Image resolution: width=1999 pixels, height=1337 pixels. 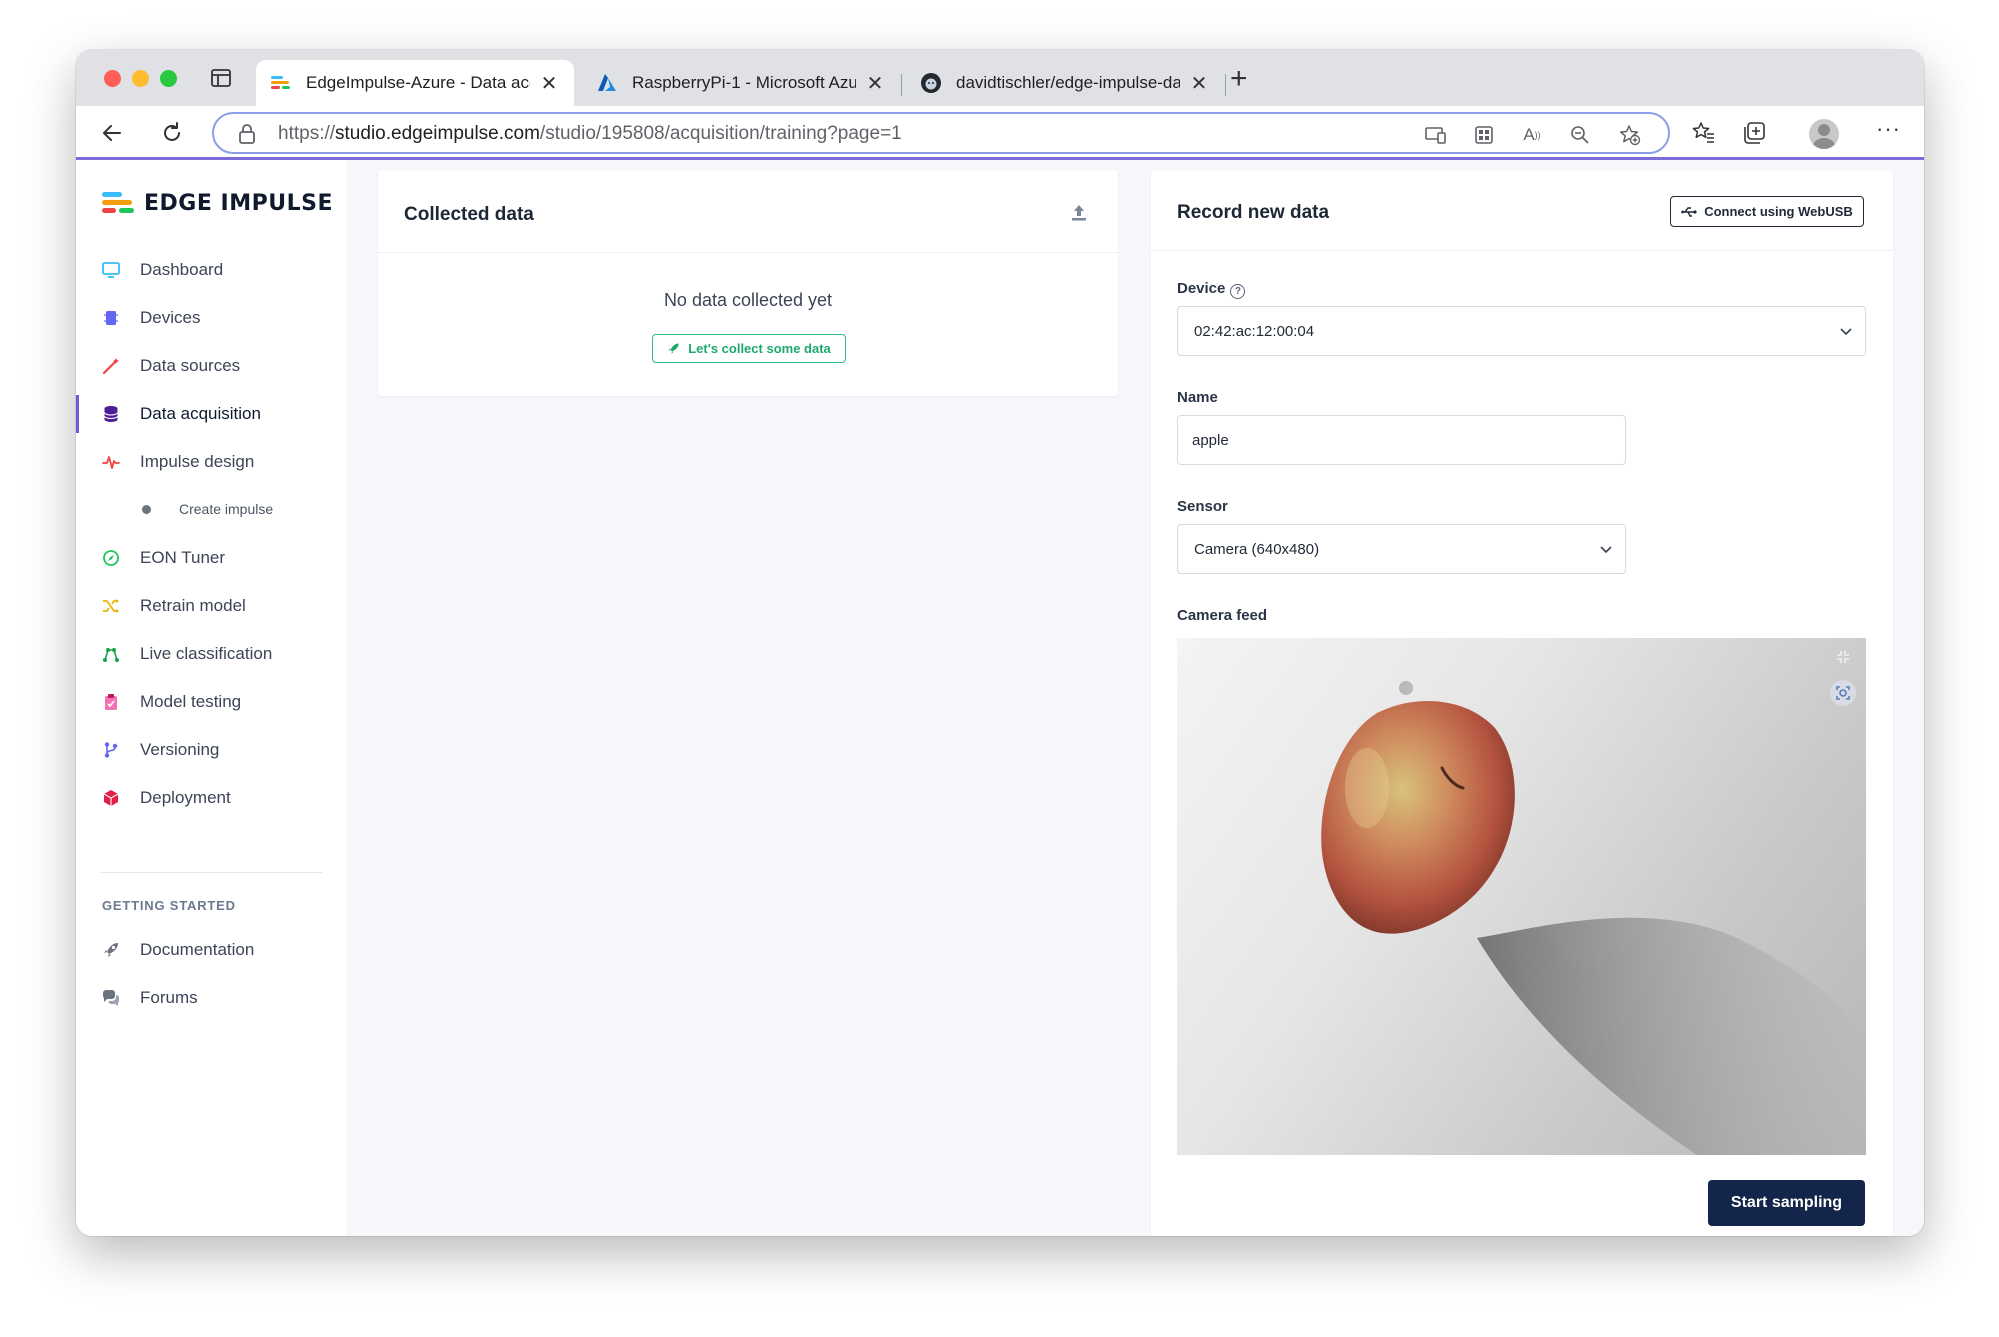 I want to click on azure-favicon-icon, so click(x=607, y=83).